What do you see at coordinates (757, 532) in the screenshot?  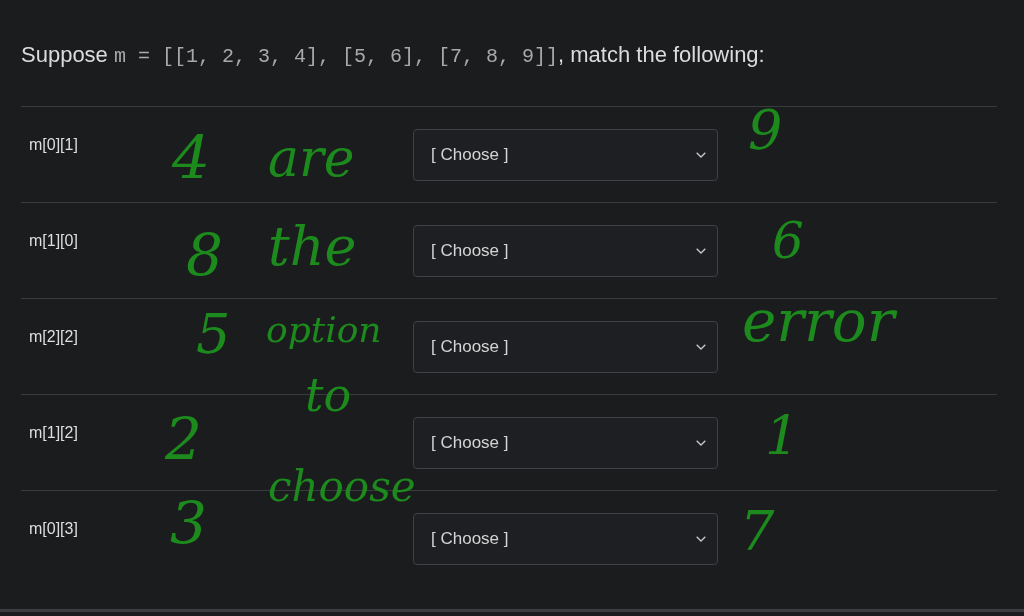 I see `handwritten-note: 7` at bounding box center [757, 532].